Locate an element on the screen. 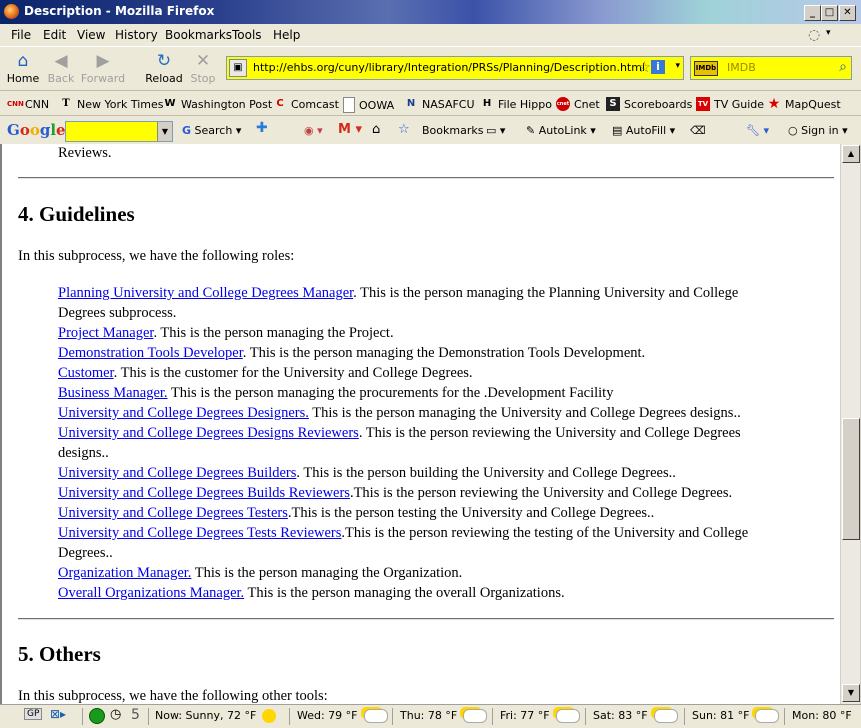  chevron-down-icon: ▼ is located at coordinates (164, 131).